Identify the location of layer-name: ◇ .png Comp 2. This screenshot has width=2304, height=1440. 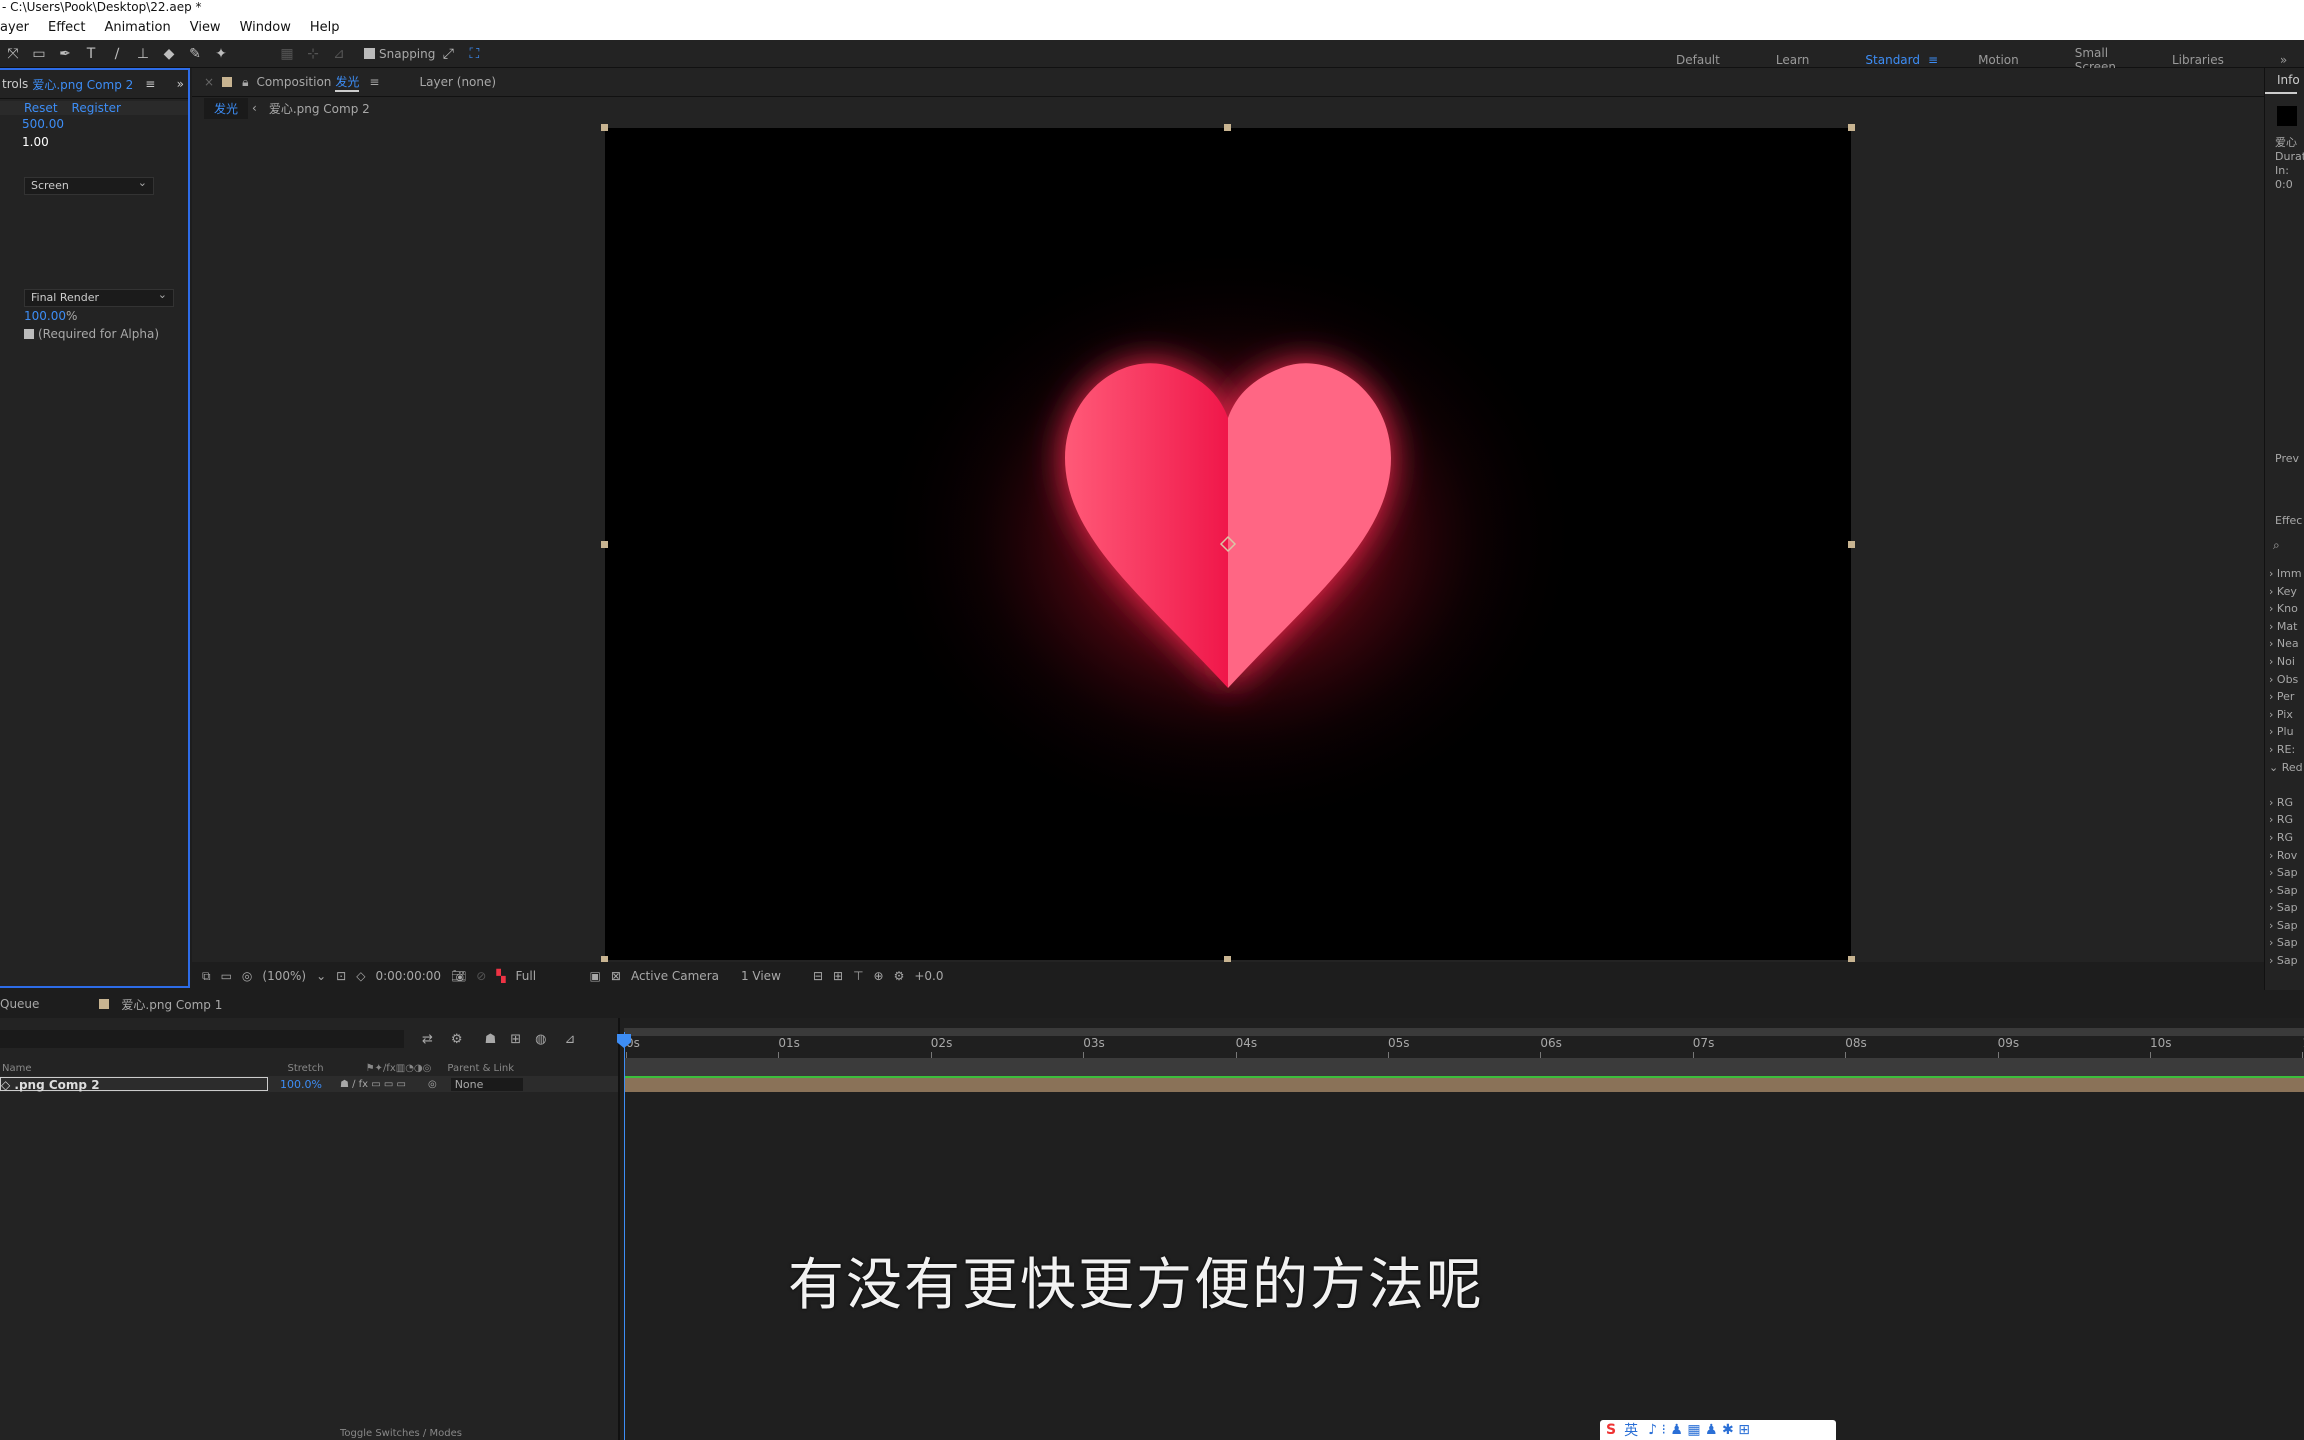
(134, 1084).